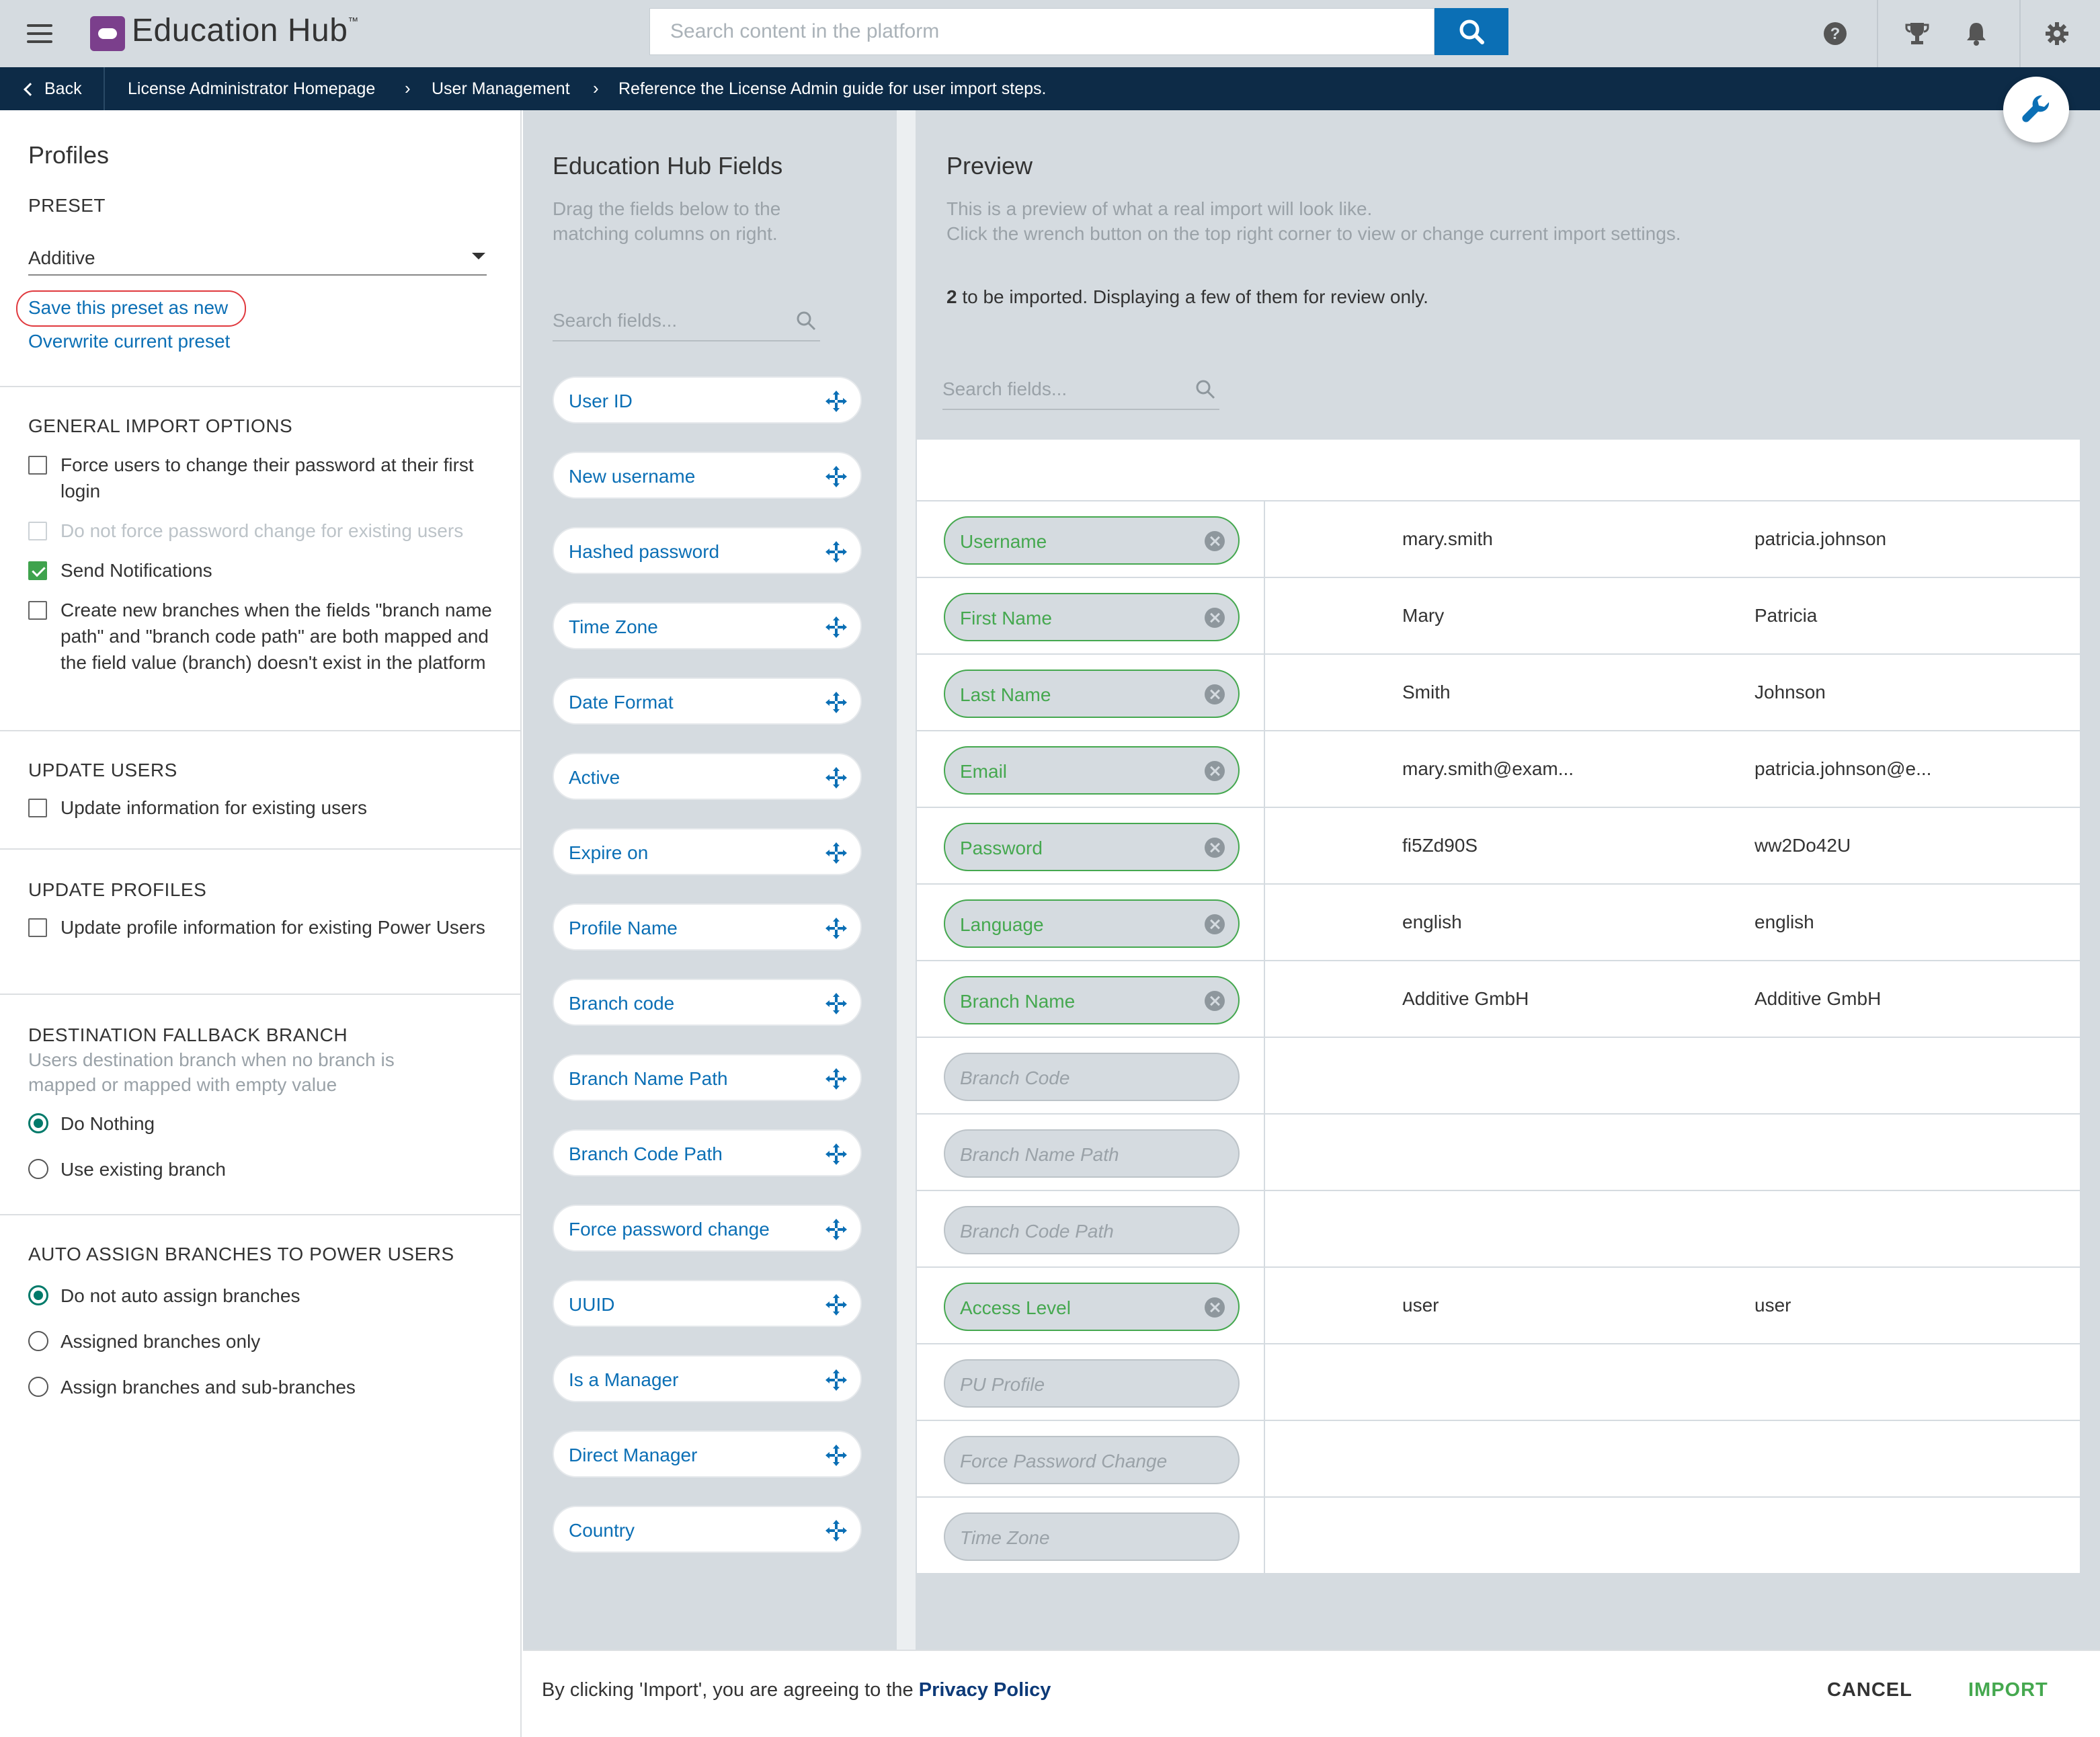 The height and width of the screenshot is (1737, 2100). Describe the element at coordinates (707, 851) in the screenshot. I see `field-pill: Expire on` at that location.